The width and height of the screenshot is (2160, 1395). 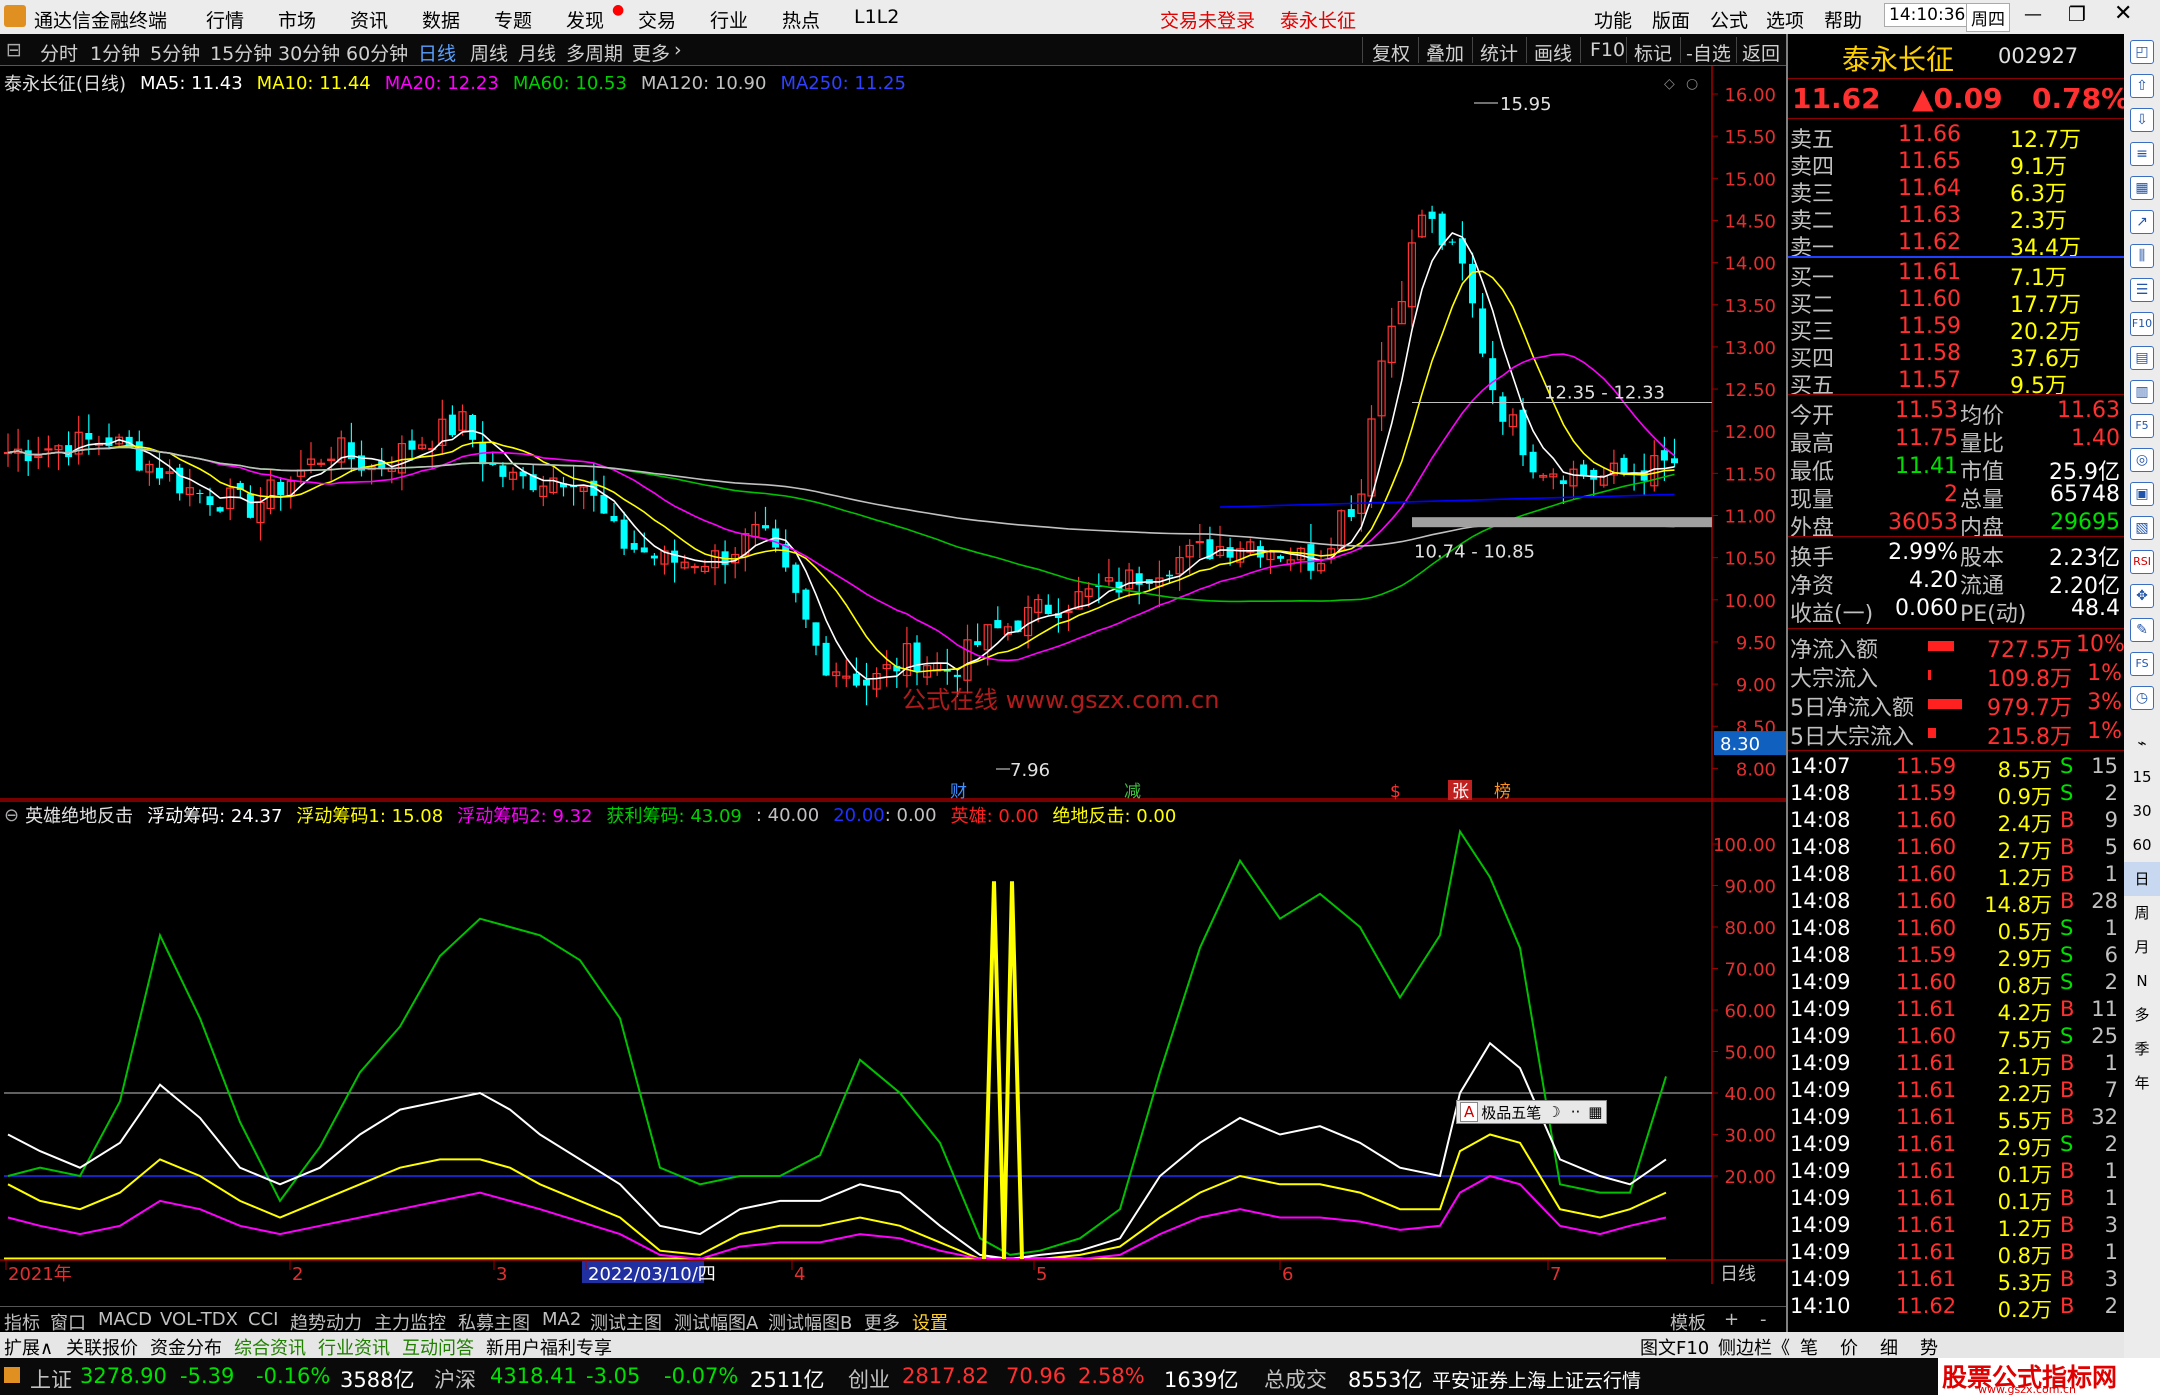 I want to click on tool-tongji: 统计, so click(x=1499, y=52).